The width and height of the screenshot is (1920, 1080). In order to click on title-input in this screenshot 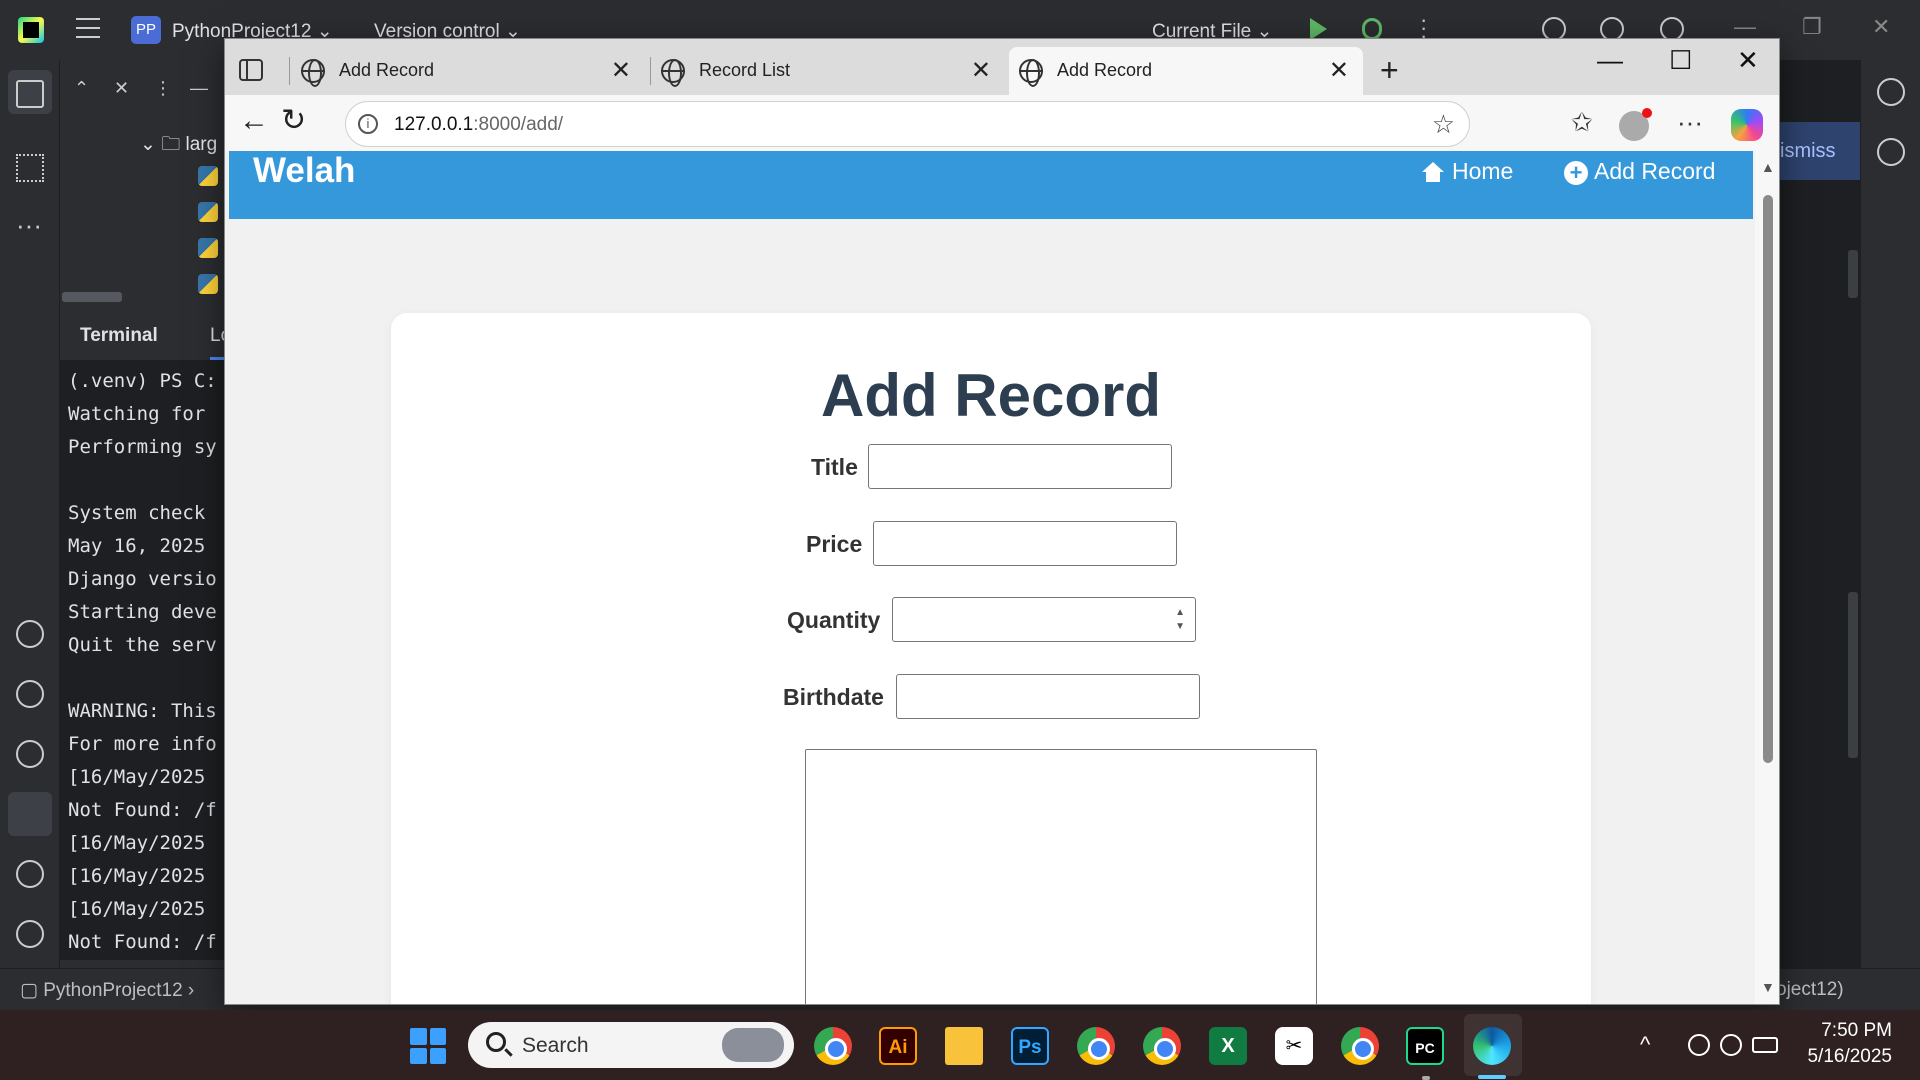, I will do `click(1020, 466)`.